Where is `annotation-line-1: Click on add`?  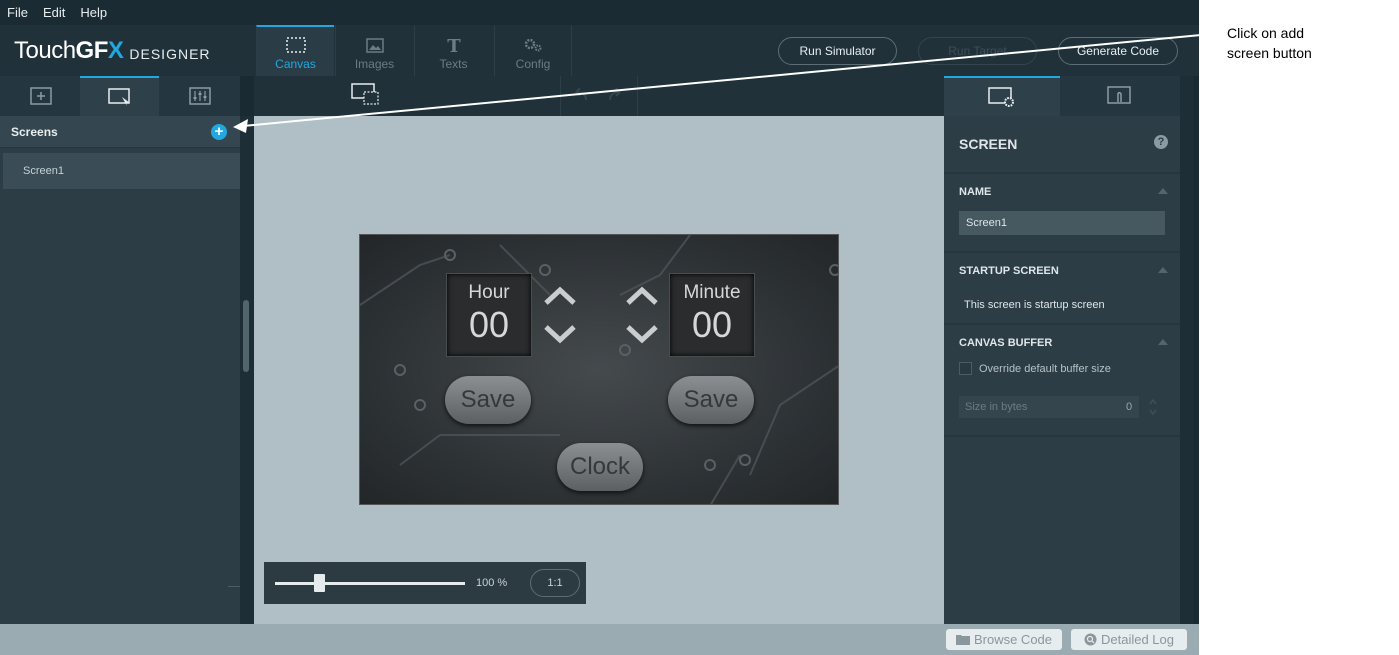 annotation-line-1: Click on add is located at coordinates (1266, 33).